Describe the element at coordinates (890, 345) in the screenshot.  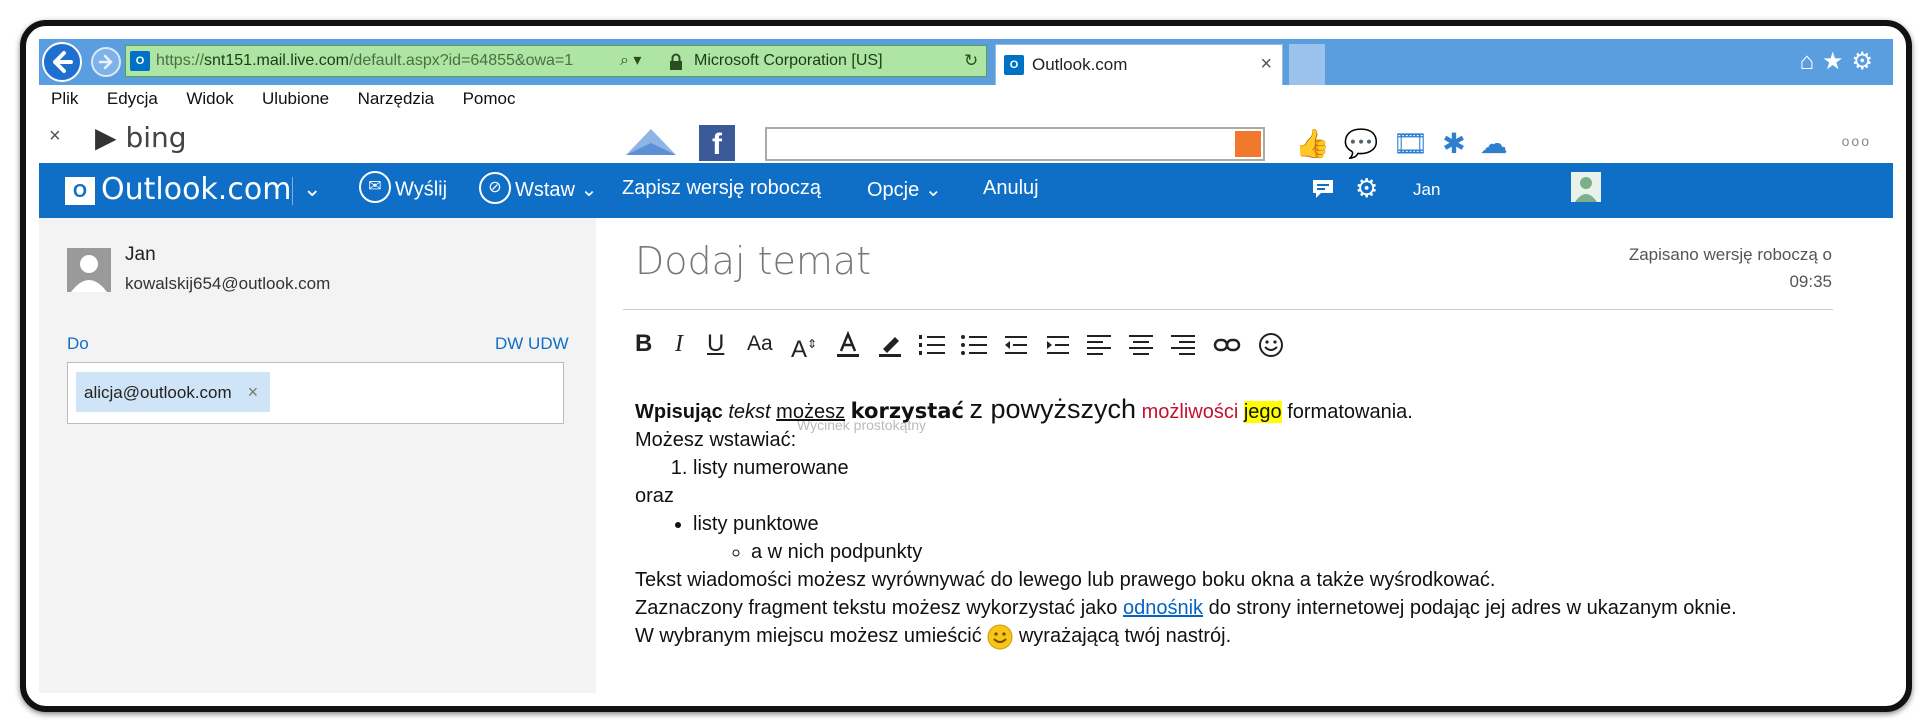
I see `highlight-color-icon` at that location.